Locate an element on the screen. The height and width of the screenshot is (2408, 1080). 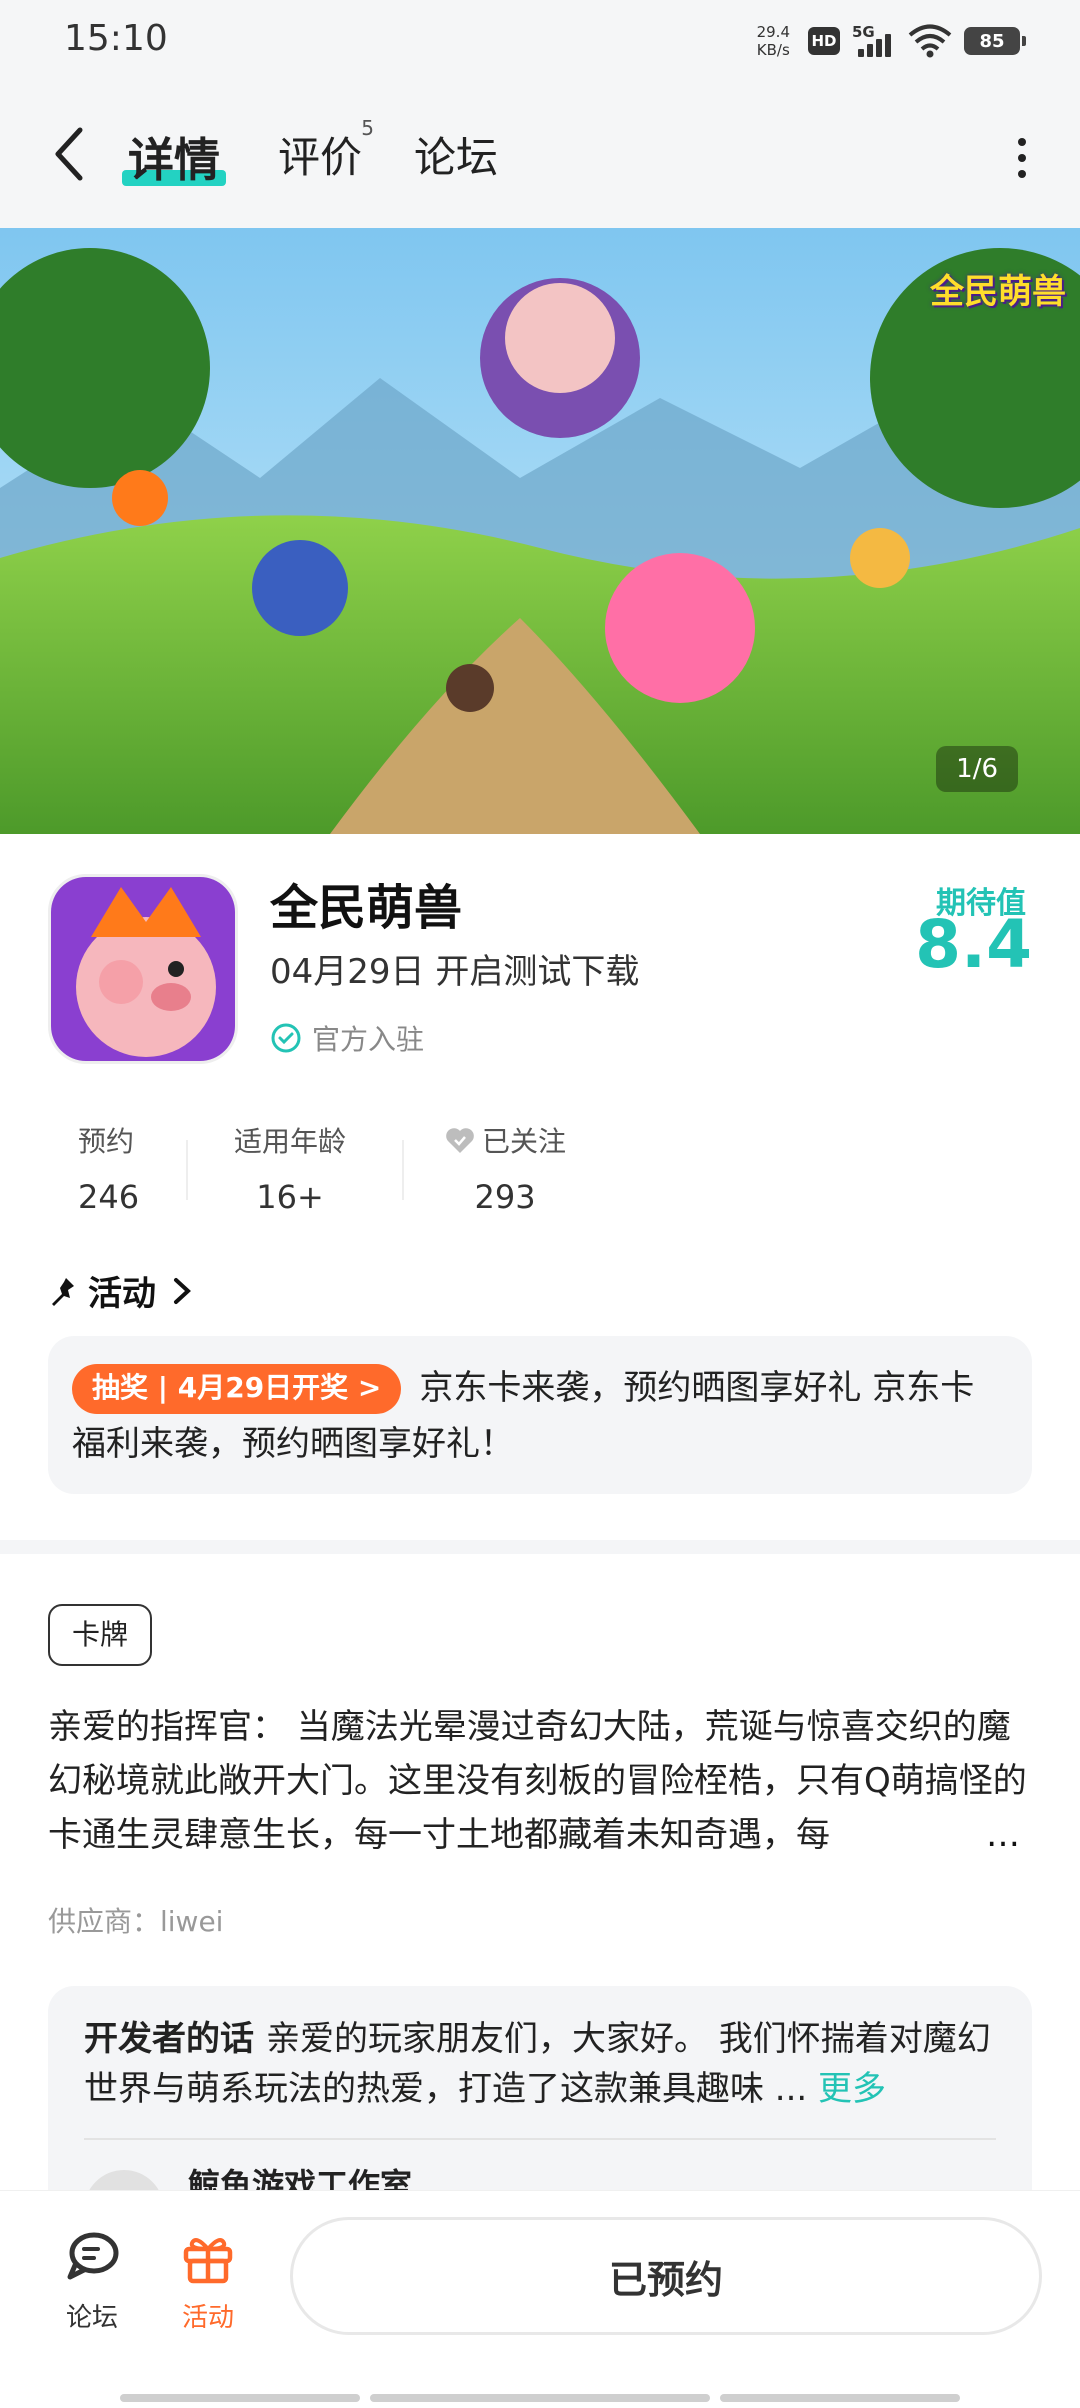
stat-followed: 已关注 293 is located at coordinates (505, 1168).